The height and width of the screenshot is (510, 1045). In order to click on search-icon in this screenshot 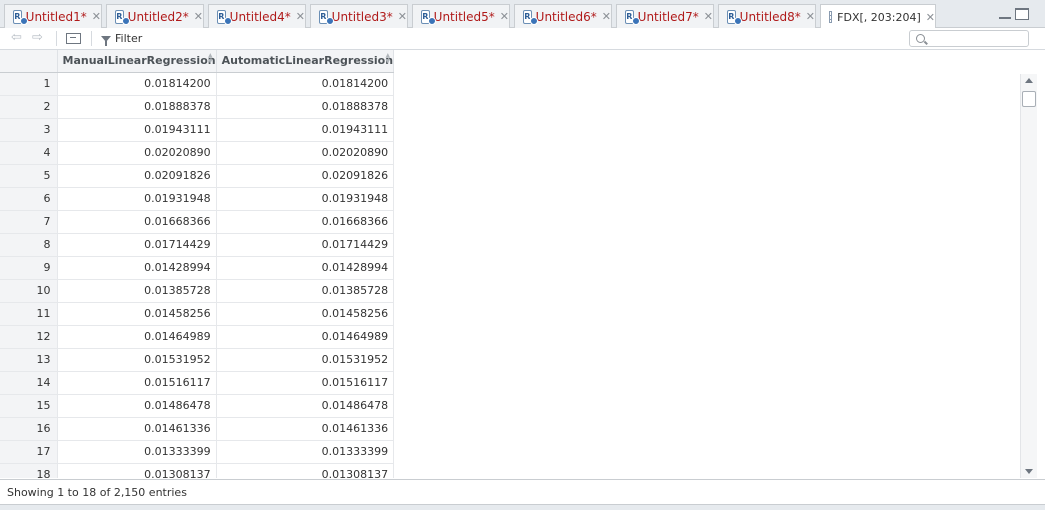, I will do `click(920, 38)`.